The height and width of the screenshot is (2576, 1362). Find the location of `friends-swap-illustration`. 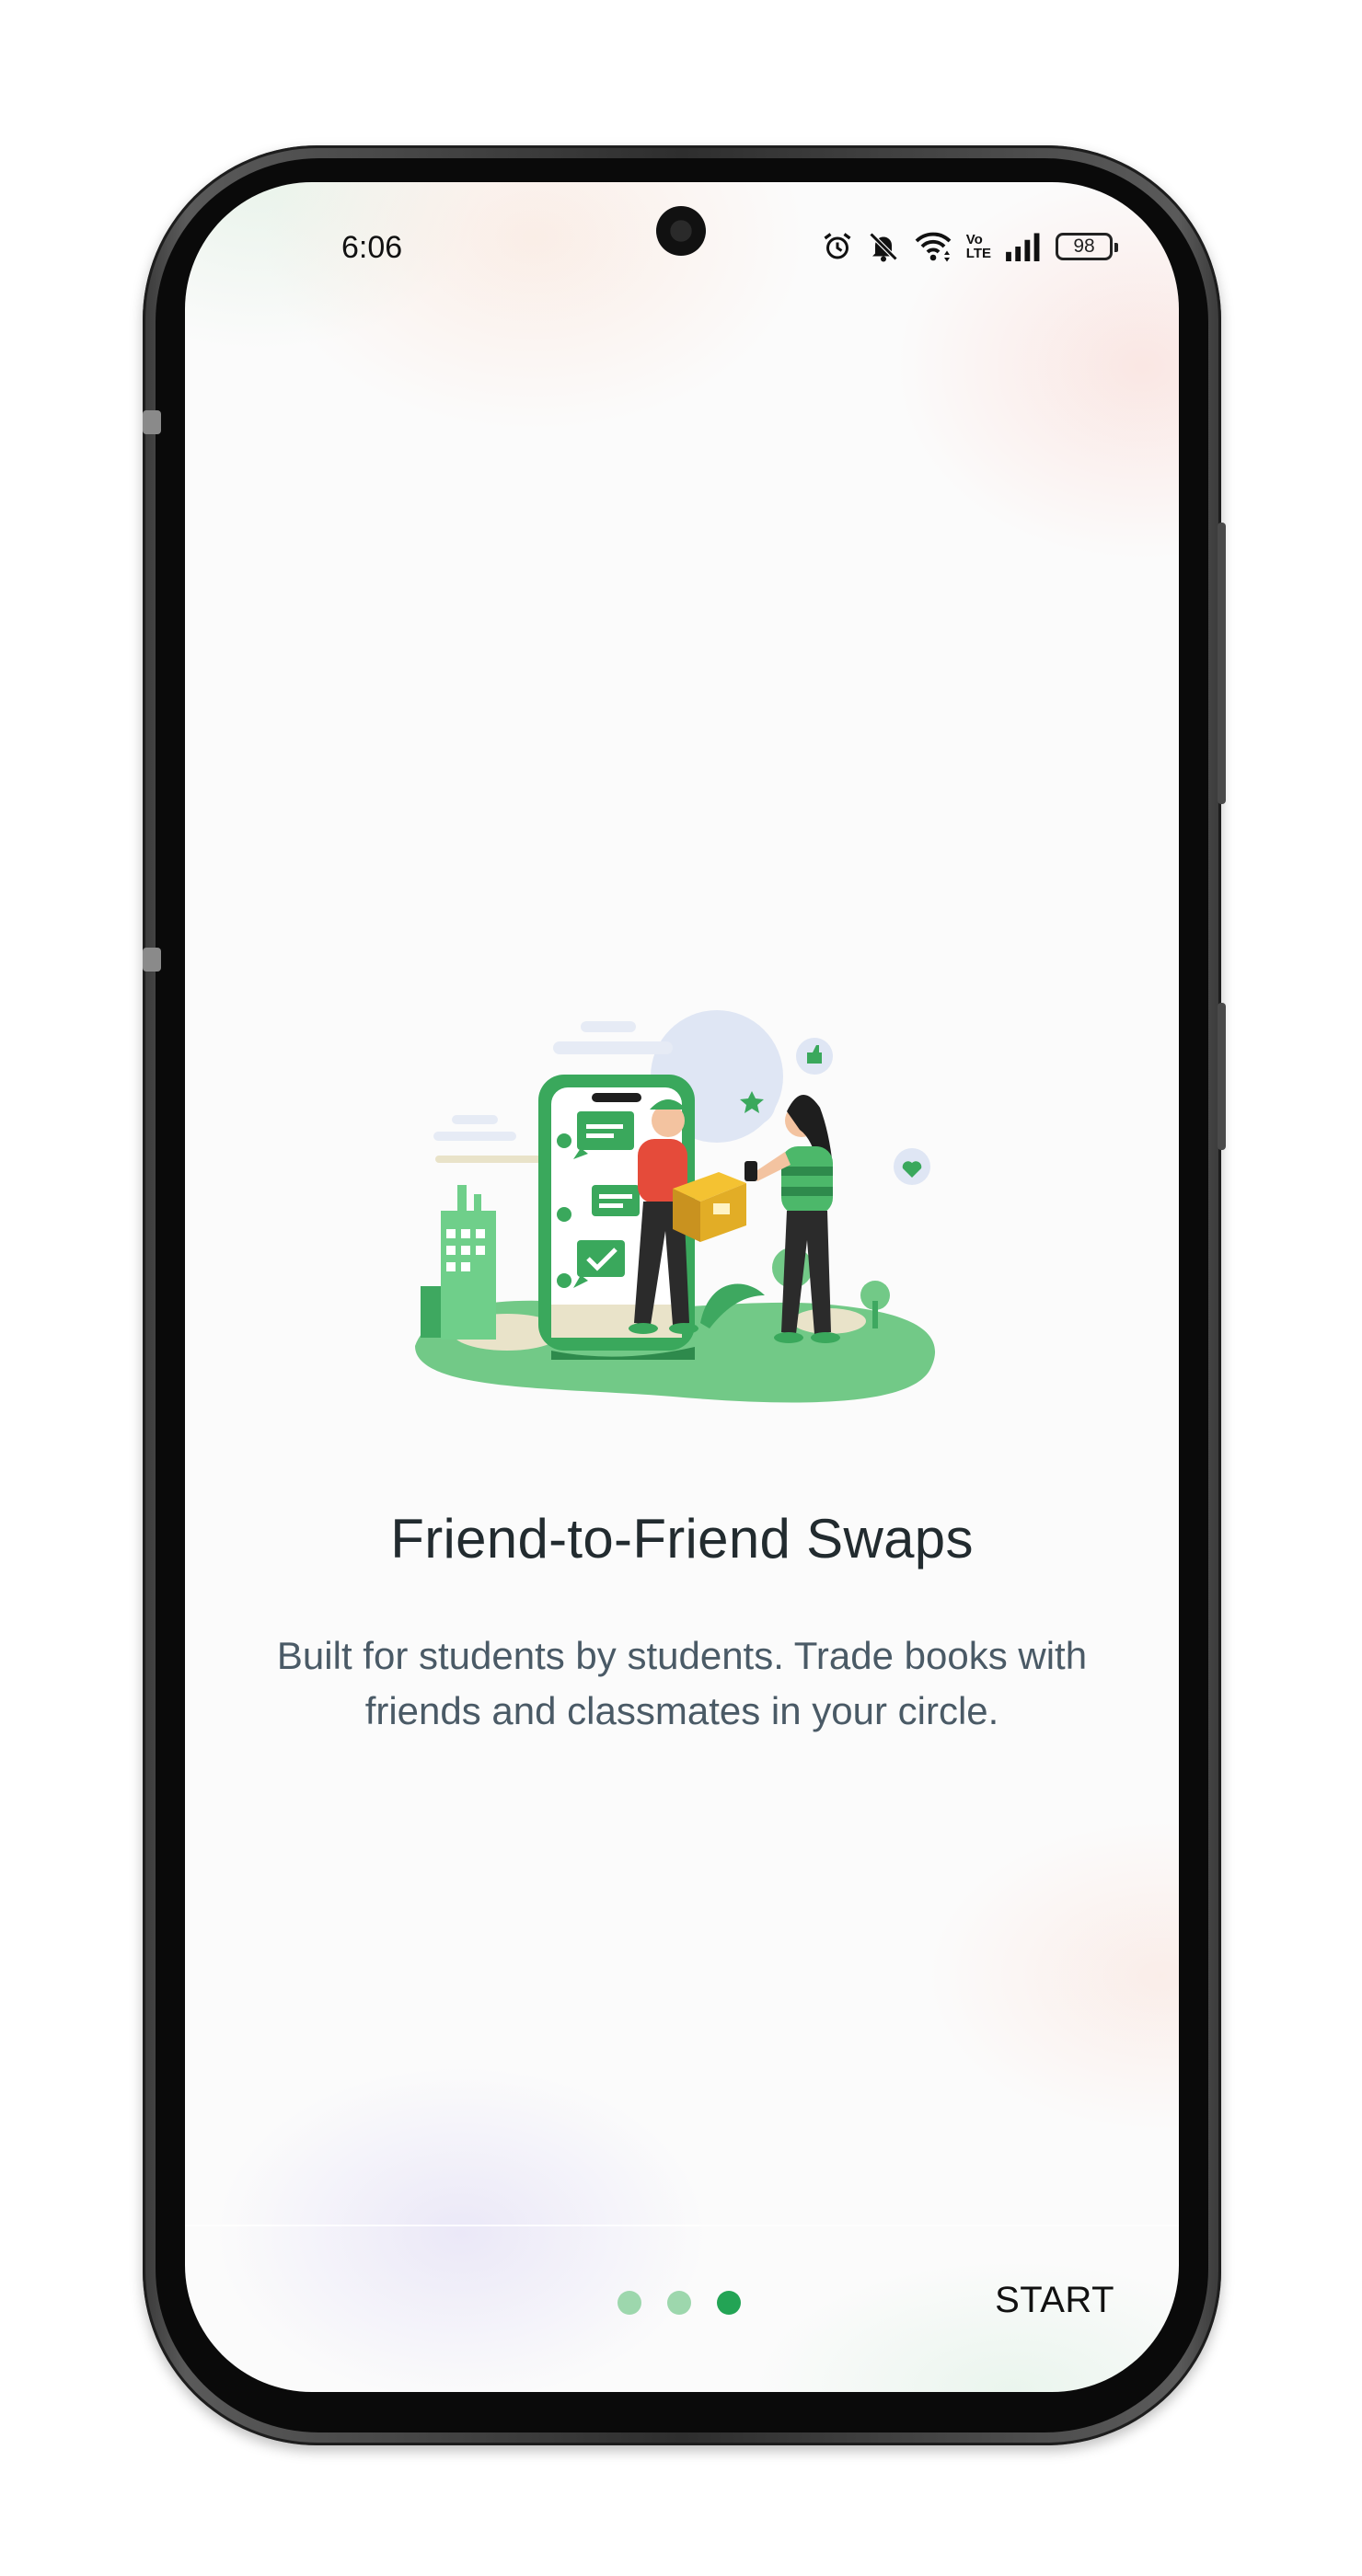

friends-swap-illustration is located at coordinates (675, 1206).